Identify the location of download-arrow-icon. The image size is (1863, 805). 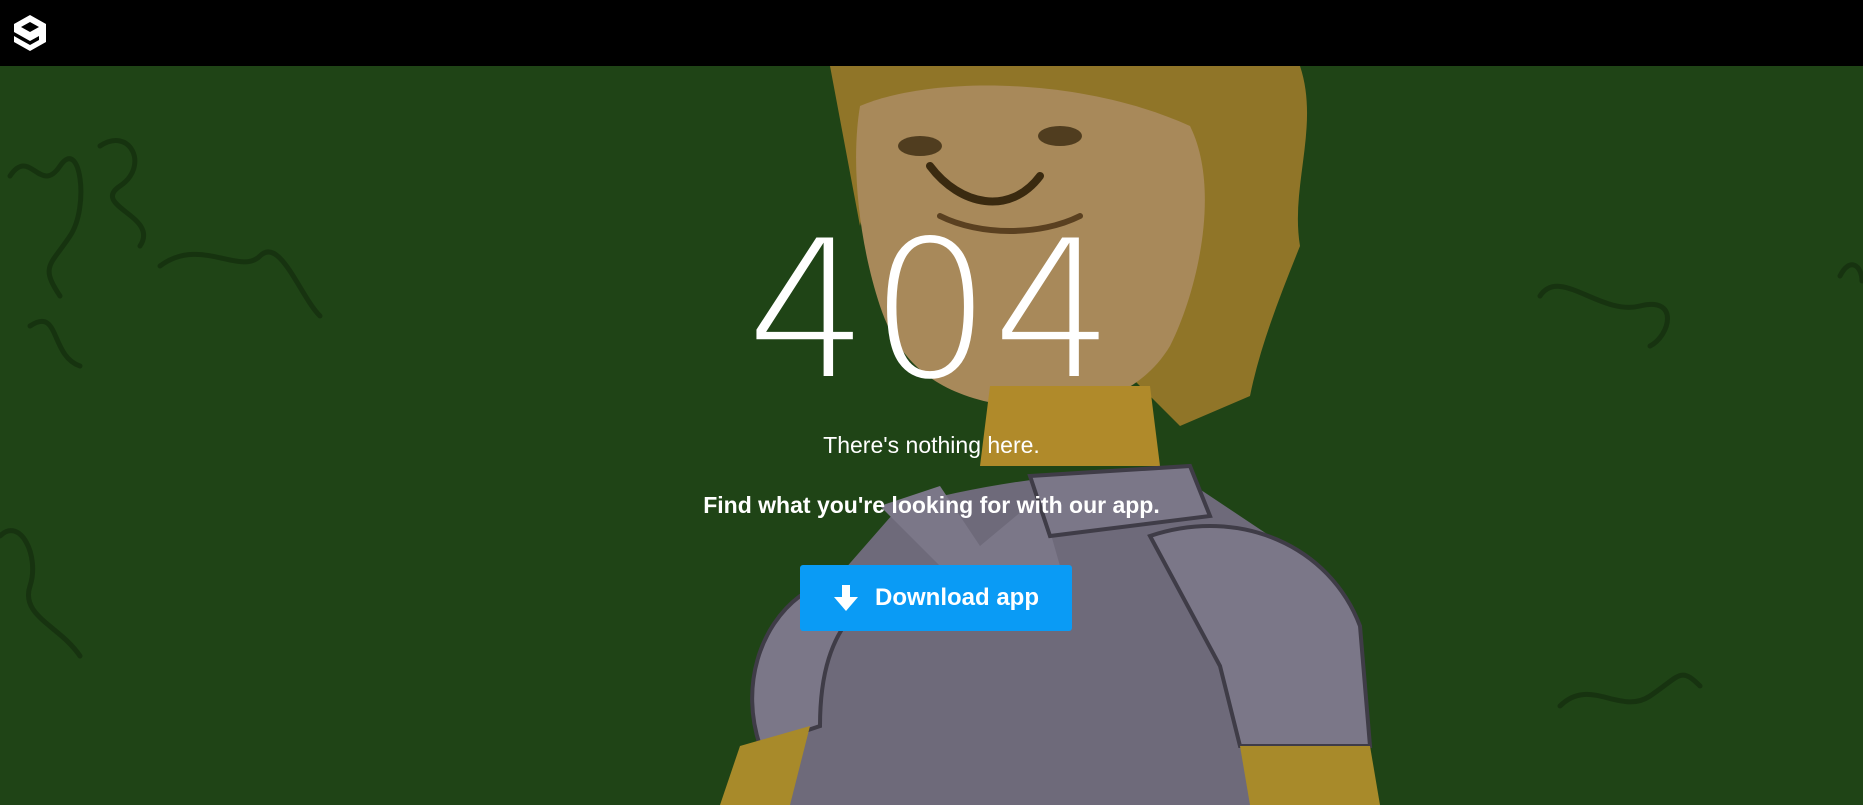
(846, 598).